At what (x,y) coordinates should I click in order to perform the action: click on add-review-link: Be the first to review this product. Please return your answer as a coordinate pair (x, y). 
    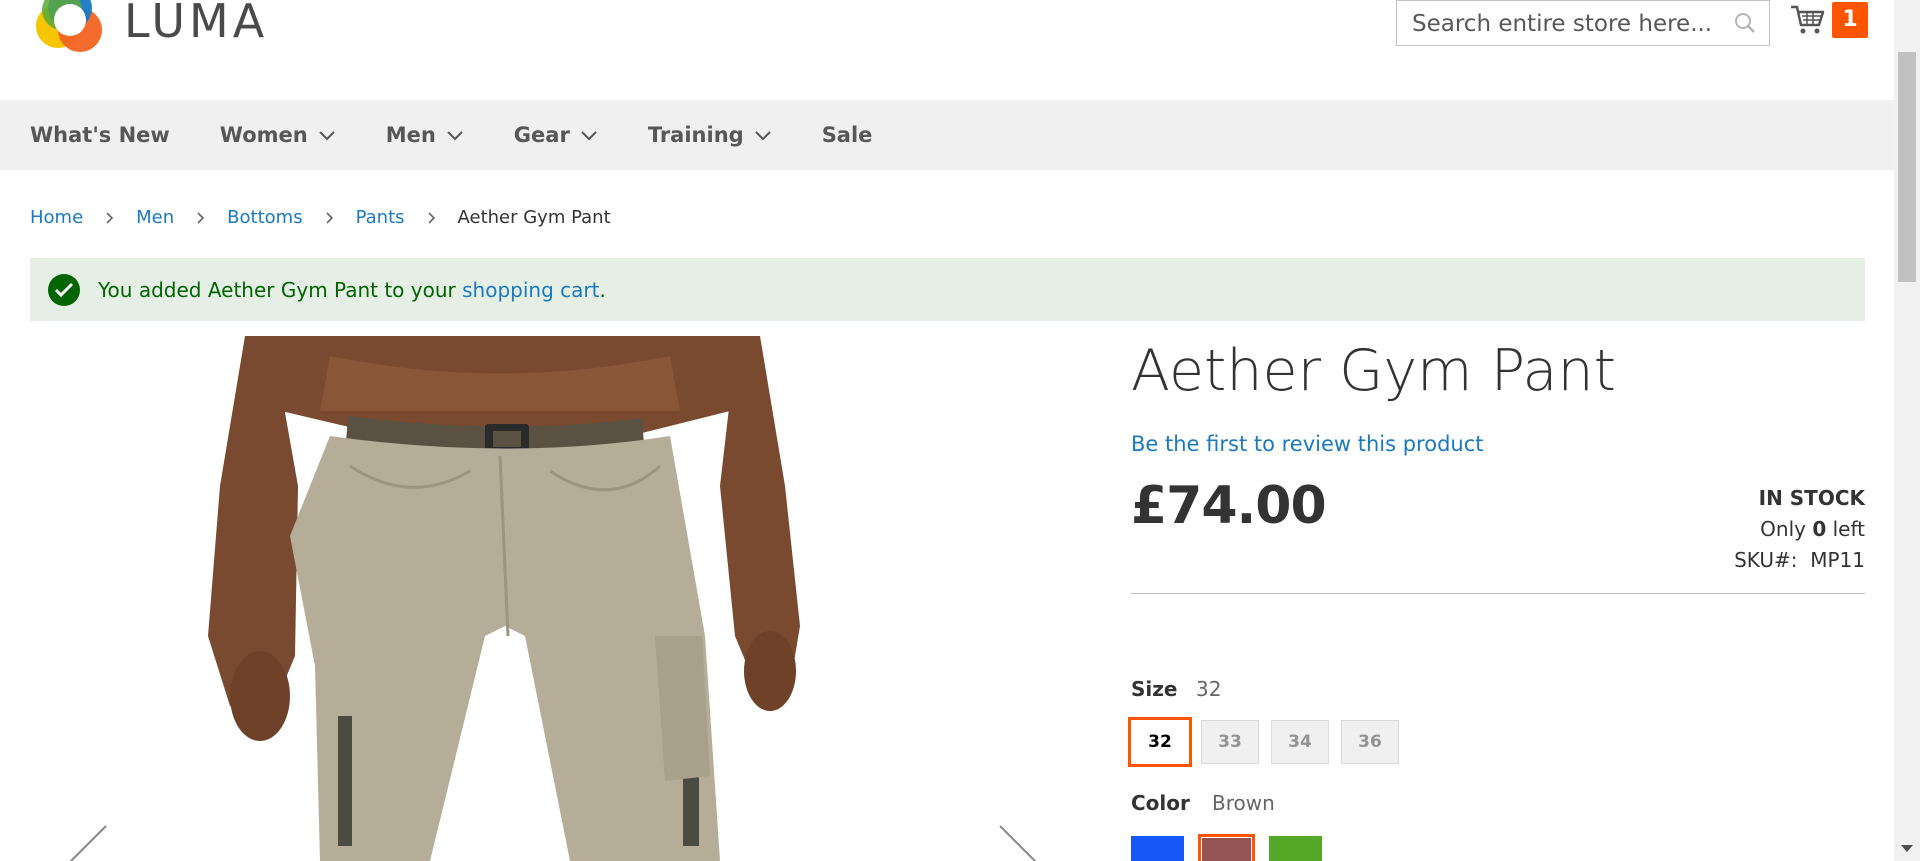
    Looking at the image, I should click on (1307, 444).